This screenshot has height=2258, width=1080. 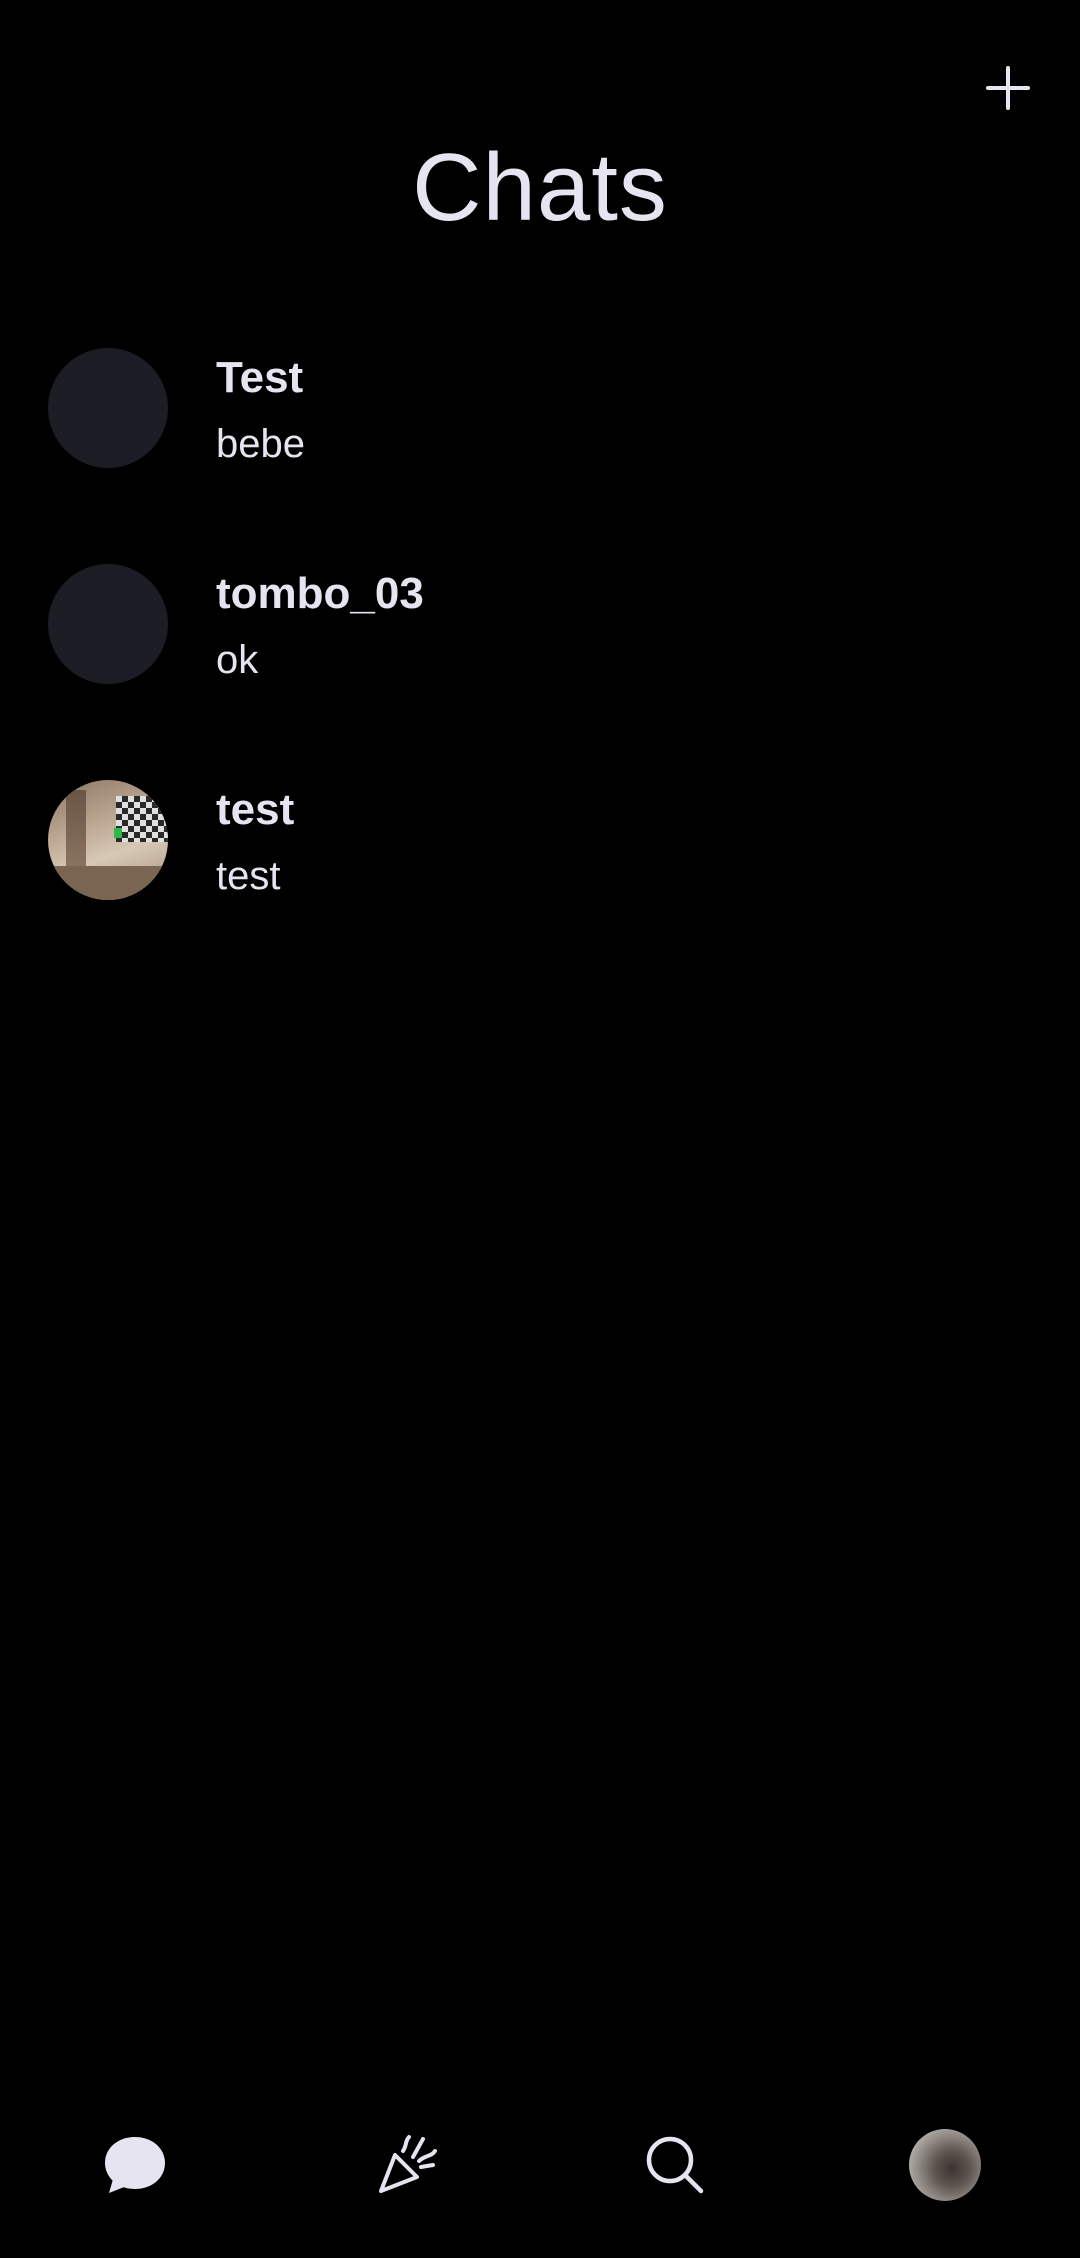 What do you see at coordinates (76, 830) in the screenshot?
I see `avatar-photo-shelf` at bounding box center [76, 830].